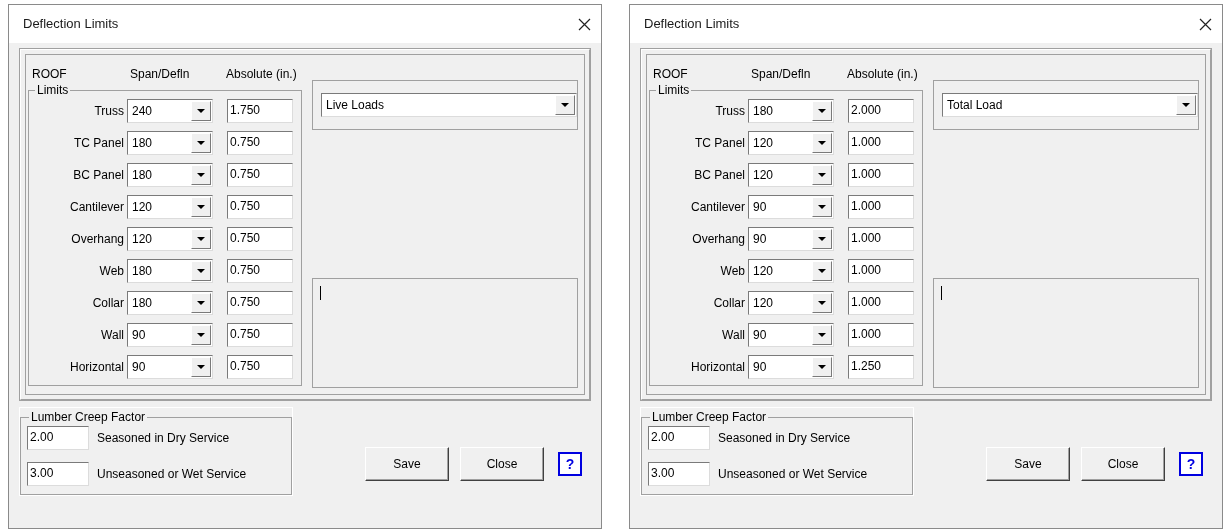 Image resolution: width=1223 pixels, height=529 pixels. Describe the element at coordinates (881, 367) in the screenshot. I see `input-field: 1.250` at that location.